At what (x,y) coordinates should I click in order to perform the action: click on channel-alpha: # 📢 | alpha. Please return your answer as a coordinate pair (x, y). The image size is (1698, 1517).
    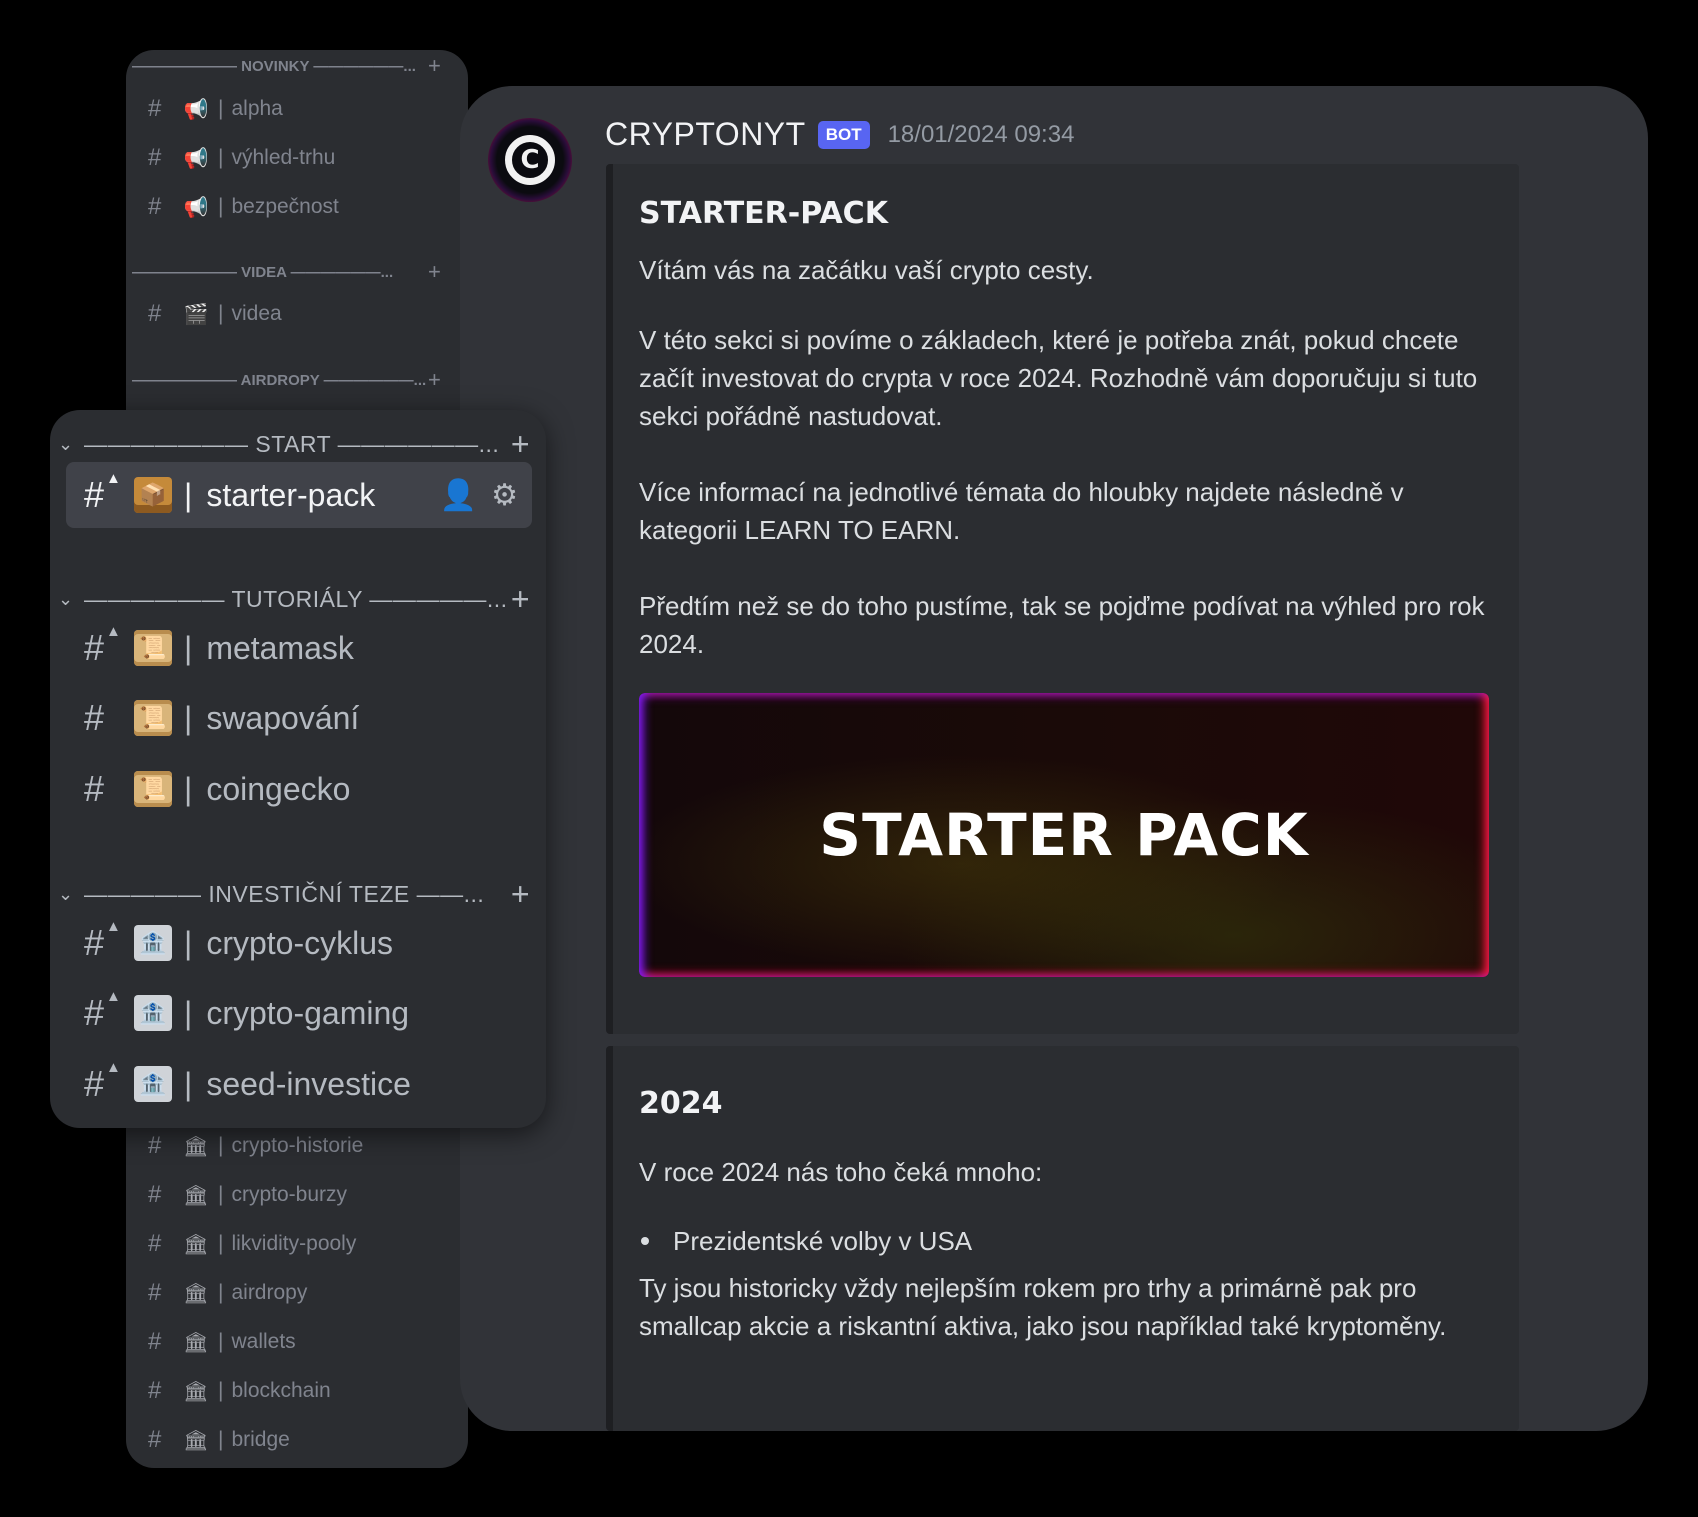
    Looking at the image, I should click on (215, 109).